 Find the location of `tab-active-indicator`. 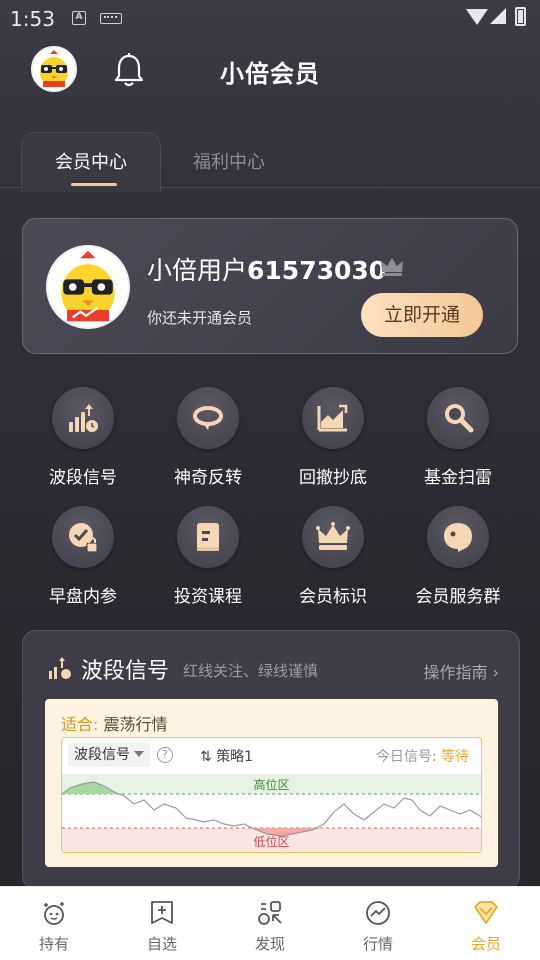

tab-active-indicator is located at coordinates (94, 184).